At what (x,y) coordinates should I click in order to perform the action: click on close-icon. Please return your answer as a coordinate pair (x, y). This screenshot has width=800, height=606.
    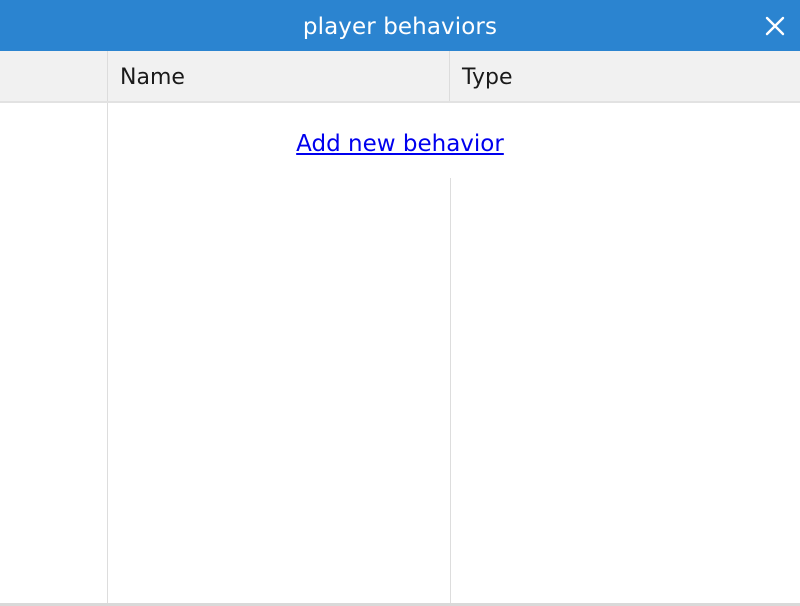
    Looking at the image, I should click on (775, 26).